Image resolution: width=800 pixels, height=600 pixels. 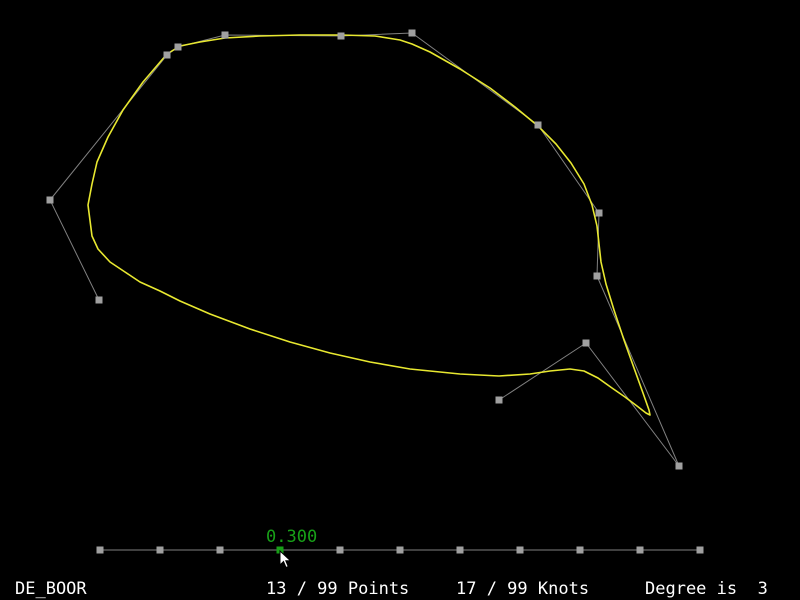 What do you see at coordinates (523, 589) in the screenshot?
I see `knots-count: 17 / 99 Knots` at bounding box center [523, 589].